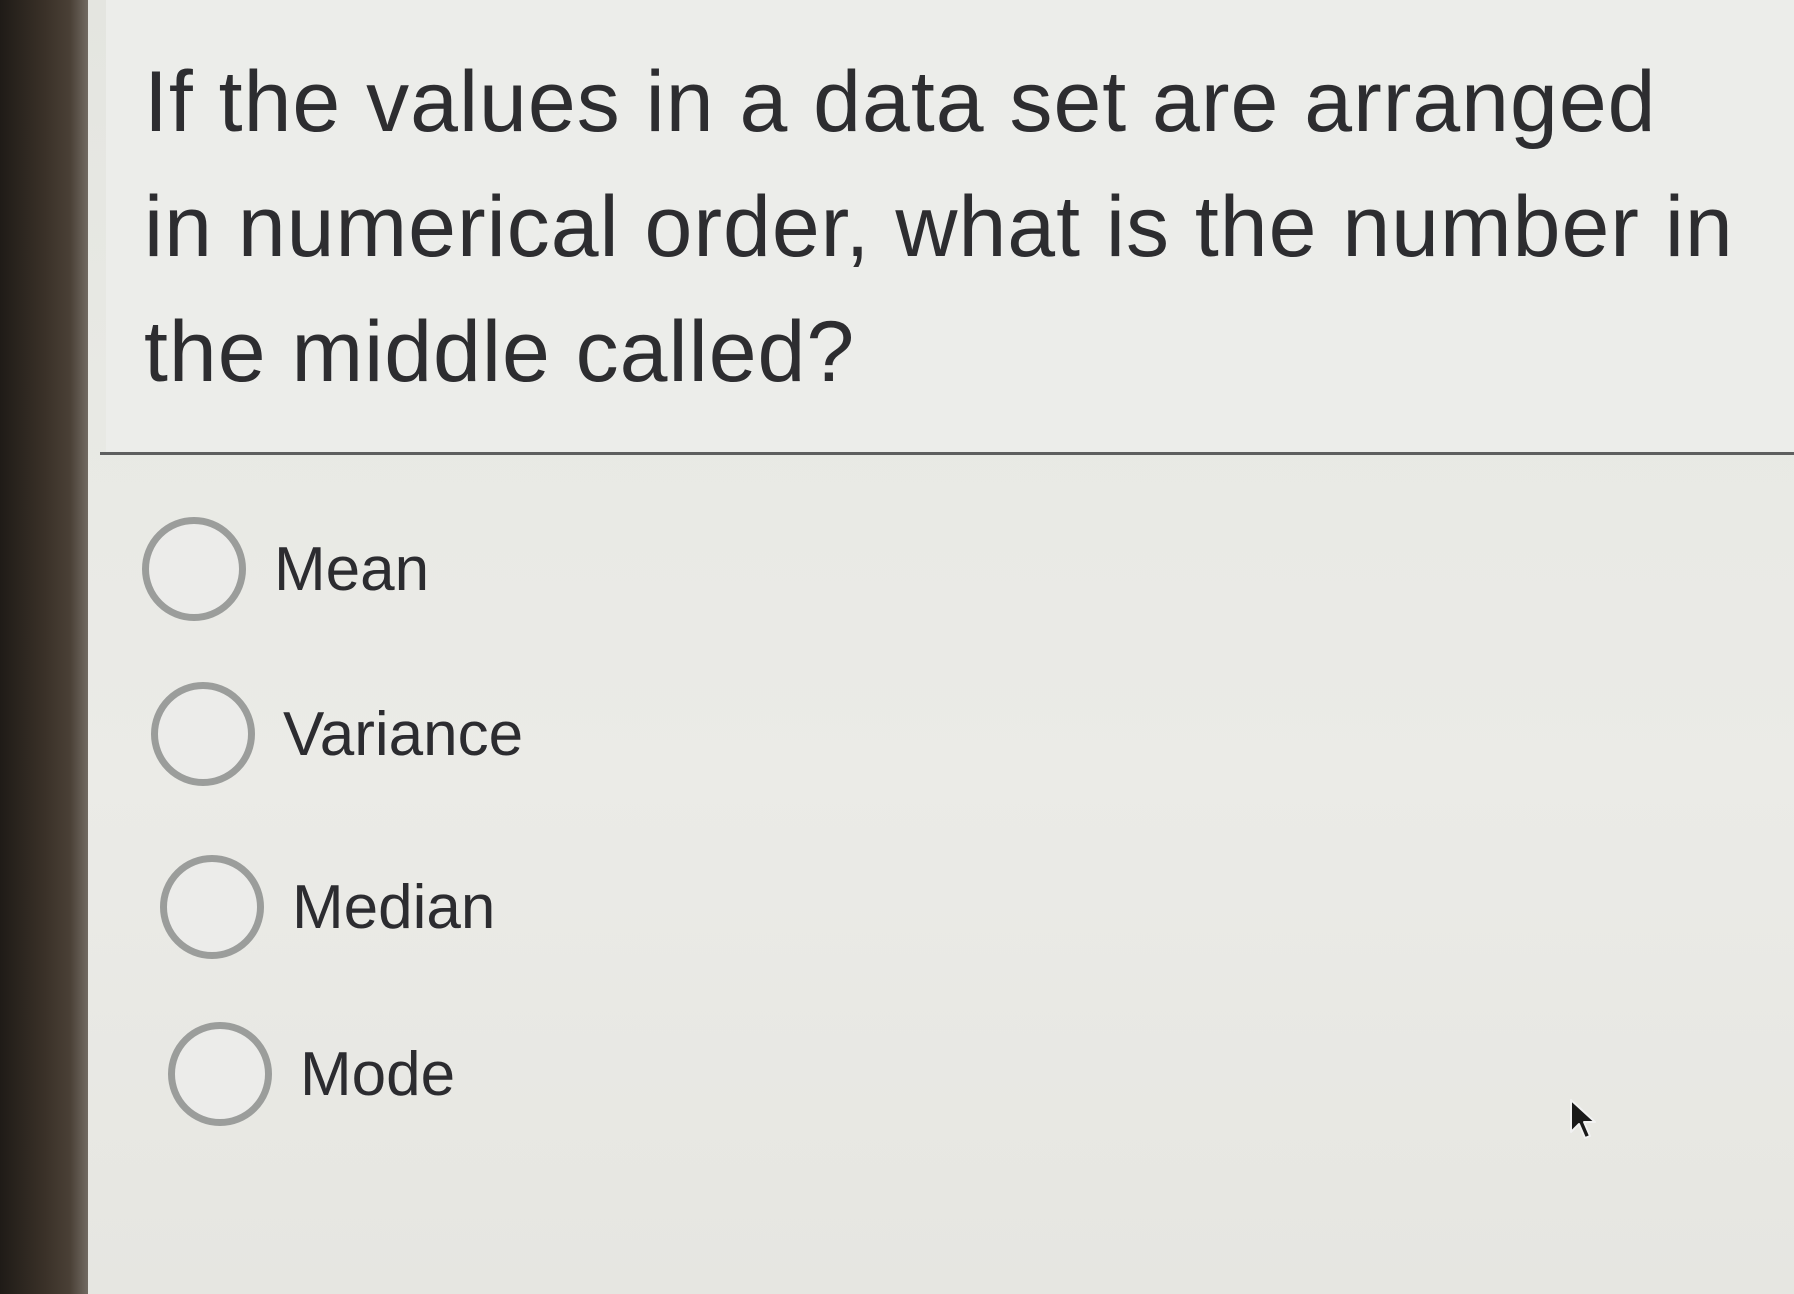 The width and height of the screenshot is (1794, 1294). I want to click on answer-option-label: Mode, so click(378, 1074).